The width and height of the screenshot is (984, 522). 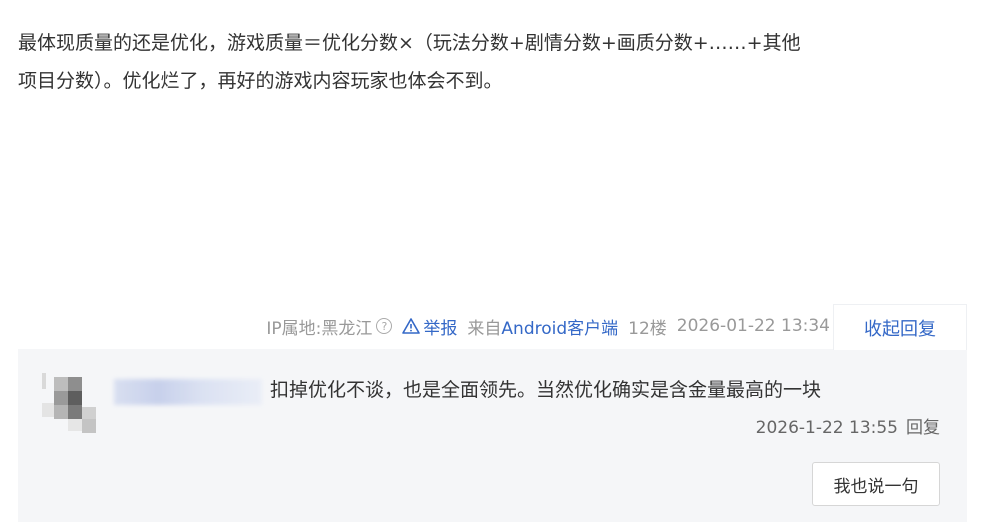 I want to click on post-source: 来自 Android客户端, so click(x=542, y=326).